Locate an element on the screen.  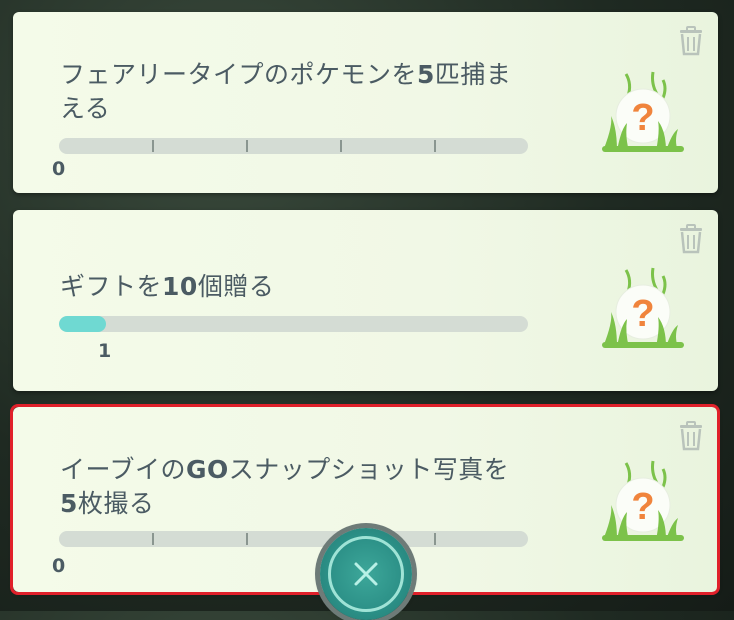
task-description: イーブイのGOスナップショット写真を 5枚撮る is located at coordinates (285, 486).